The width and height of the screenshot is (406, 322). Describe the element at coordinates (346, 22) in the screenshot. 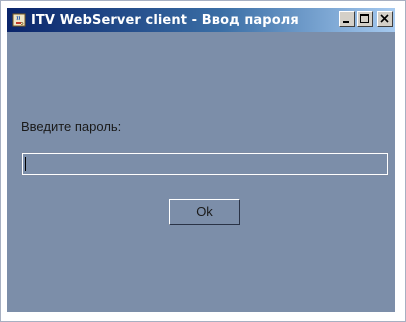

I see `minimize-icon` at that location.